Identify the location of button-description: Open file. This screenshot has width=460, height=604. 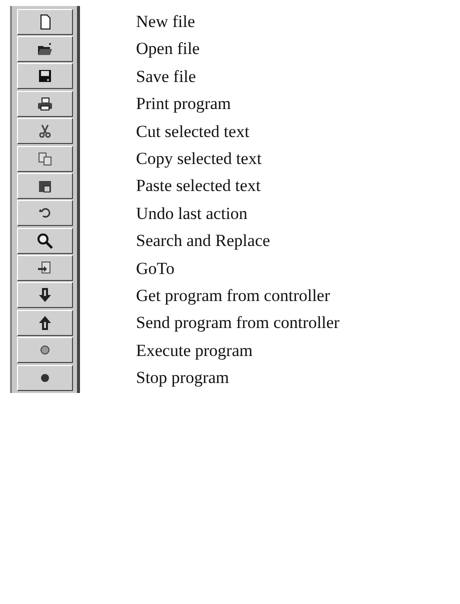
(168, 49).